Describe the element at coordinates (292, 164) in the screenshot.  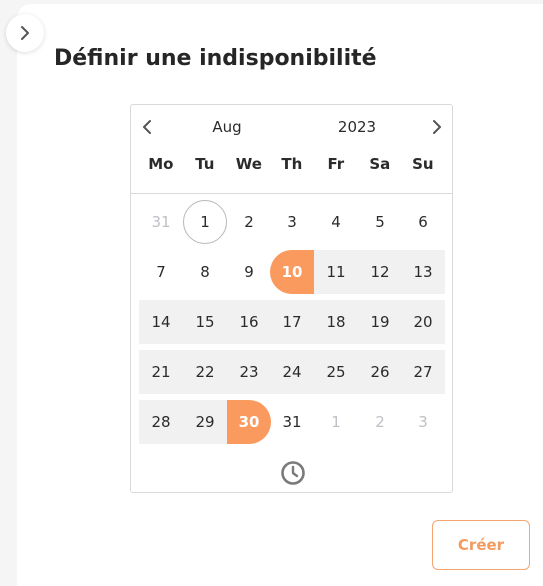
I see `weekday-label: Th` at that location.